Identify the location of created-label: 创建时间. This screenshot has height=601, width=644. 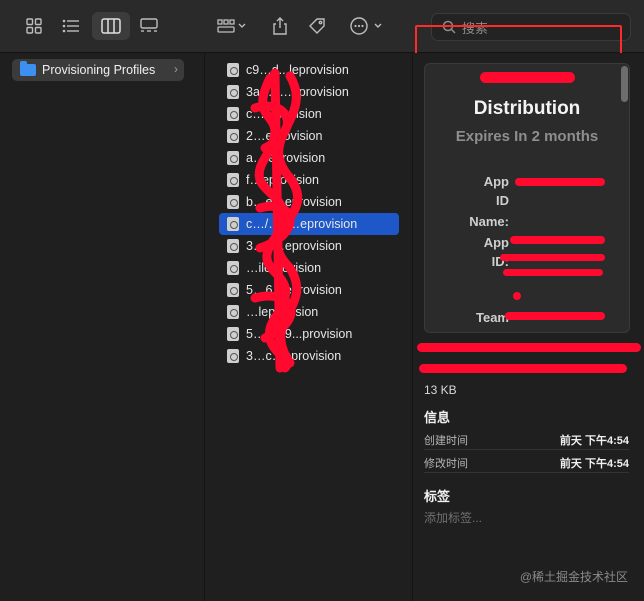
(446, 441).